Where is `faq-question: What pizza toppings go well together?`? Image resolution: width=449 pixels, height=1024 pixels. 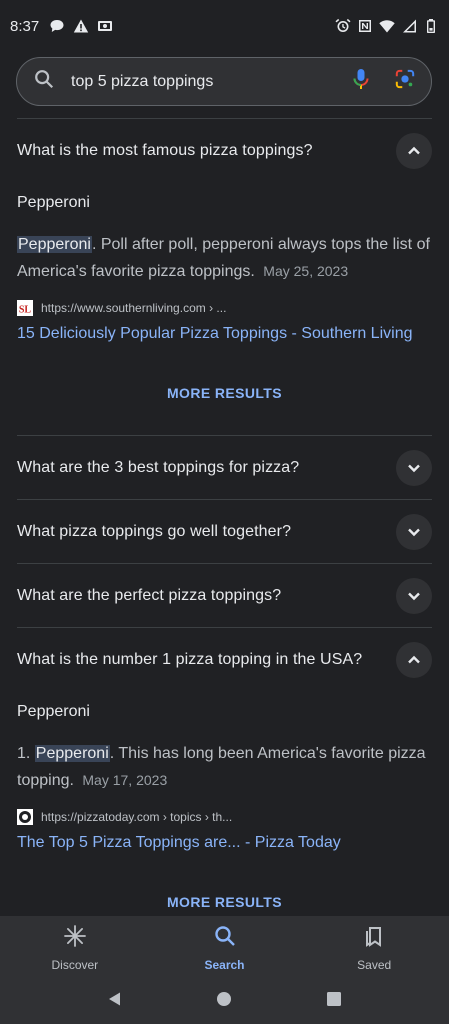 faq-question: What pizza toppings go well together? is located at coordinates (154, 532).